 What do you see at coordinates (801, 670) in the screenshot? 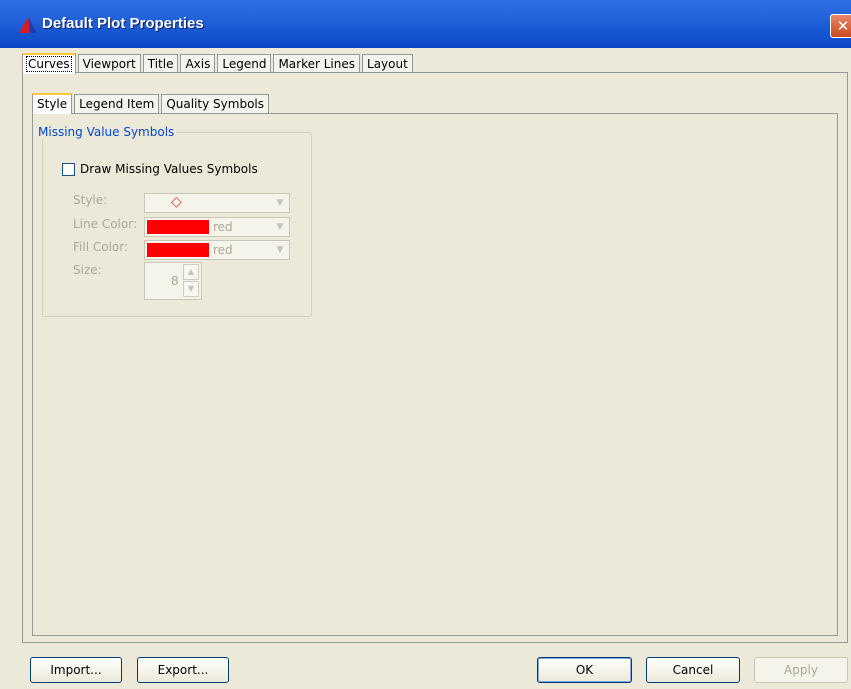
I see `apply-button: Apply` at bounding box center [801, 670].